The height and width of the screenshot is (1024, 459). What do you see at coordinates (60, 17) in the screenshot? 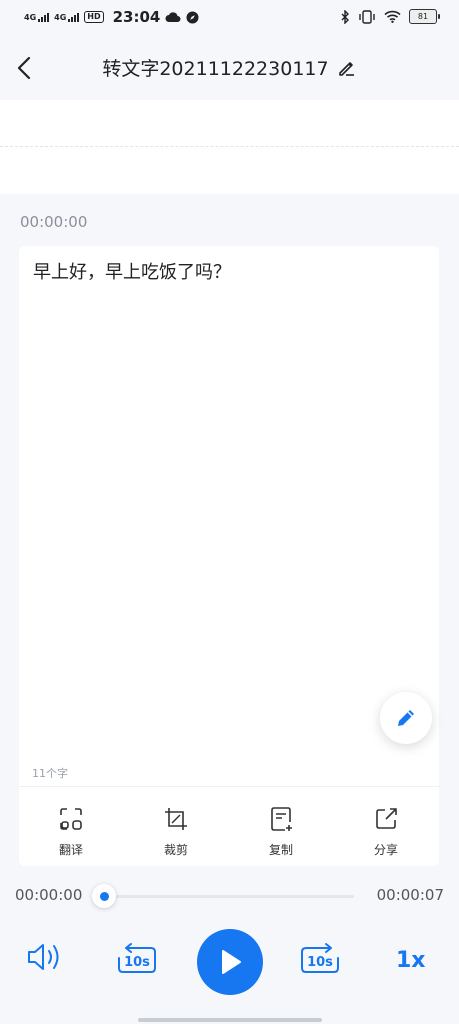
I see `network-type-2: 4G` at bounding box center [60, 17].